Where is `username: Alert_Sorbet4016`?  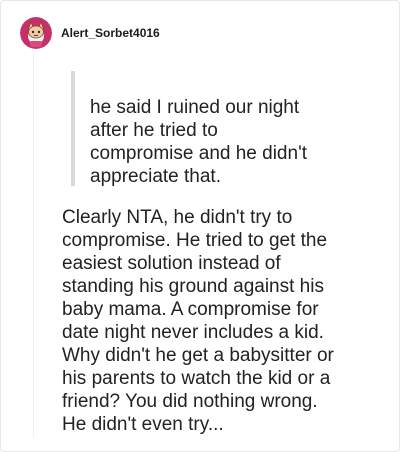
username: Alert_Sorbet4016 is located at coordinates (110, 33).